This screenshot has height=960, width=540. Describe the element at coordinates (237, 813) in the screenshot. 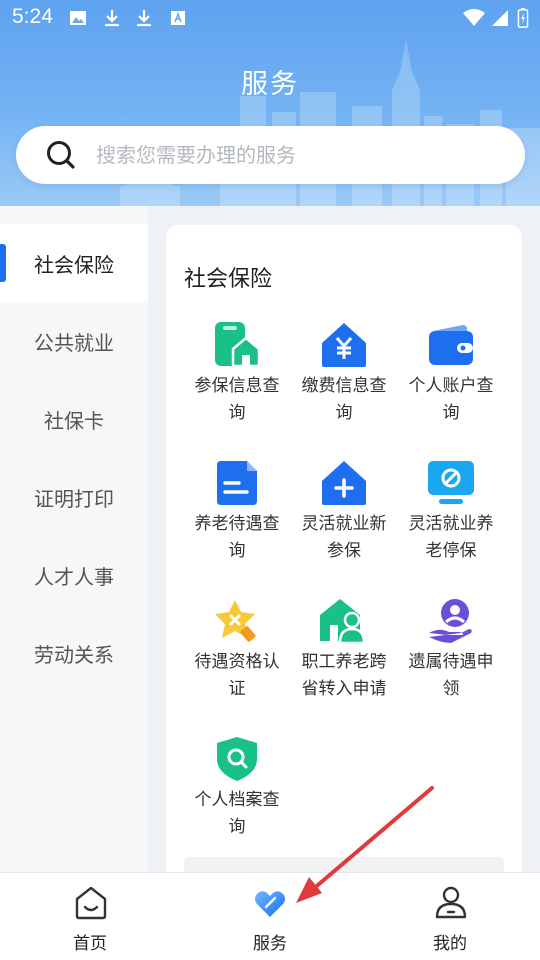

I see `service-label: 个人档案查询` at that location.